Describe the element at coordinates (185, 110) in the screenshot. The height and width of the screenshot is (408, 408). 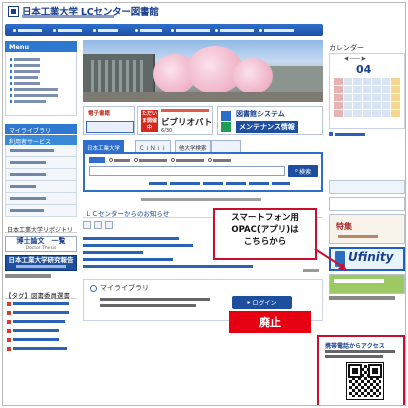
I see `event-head` at that location.